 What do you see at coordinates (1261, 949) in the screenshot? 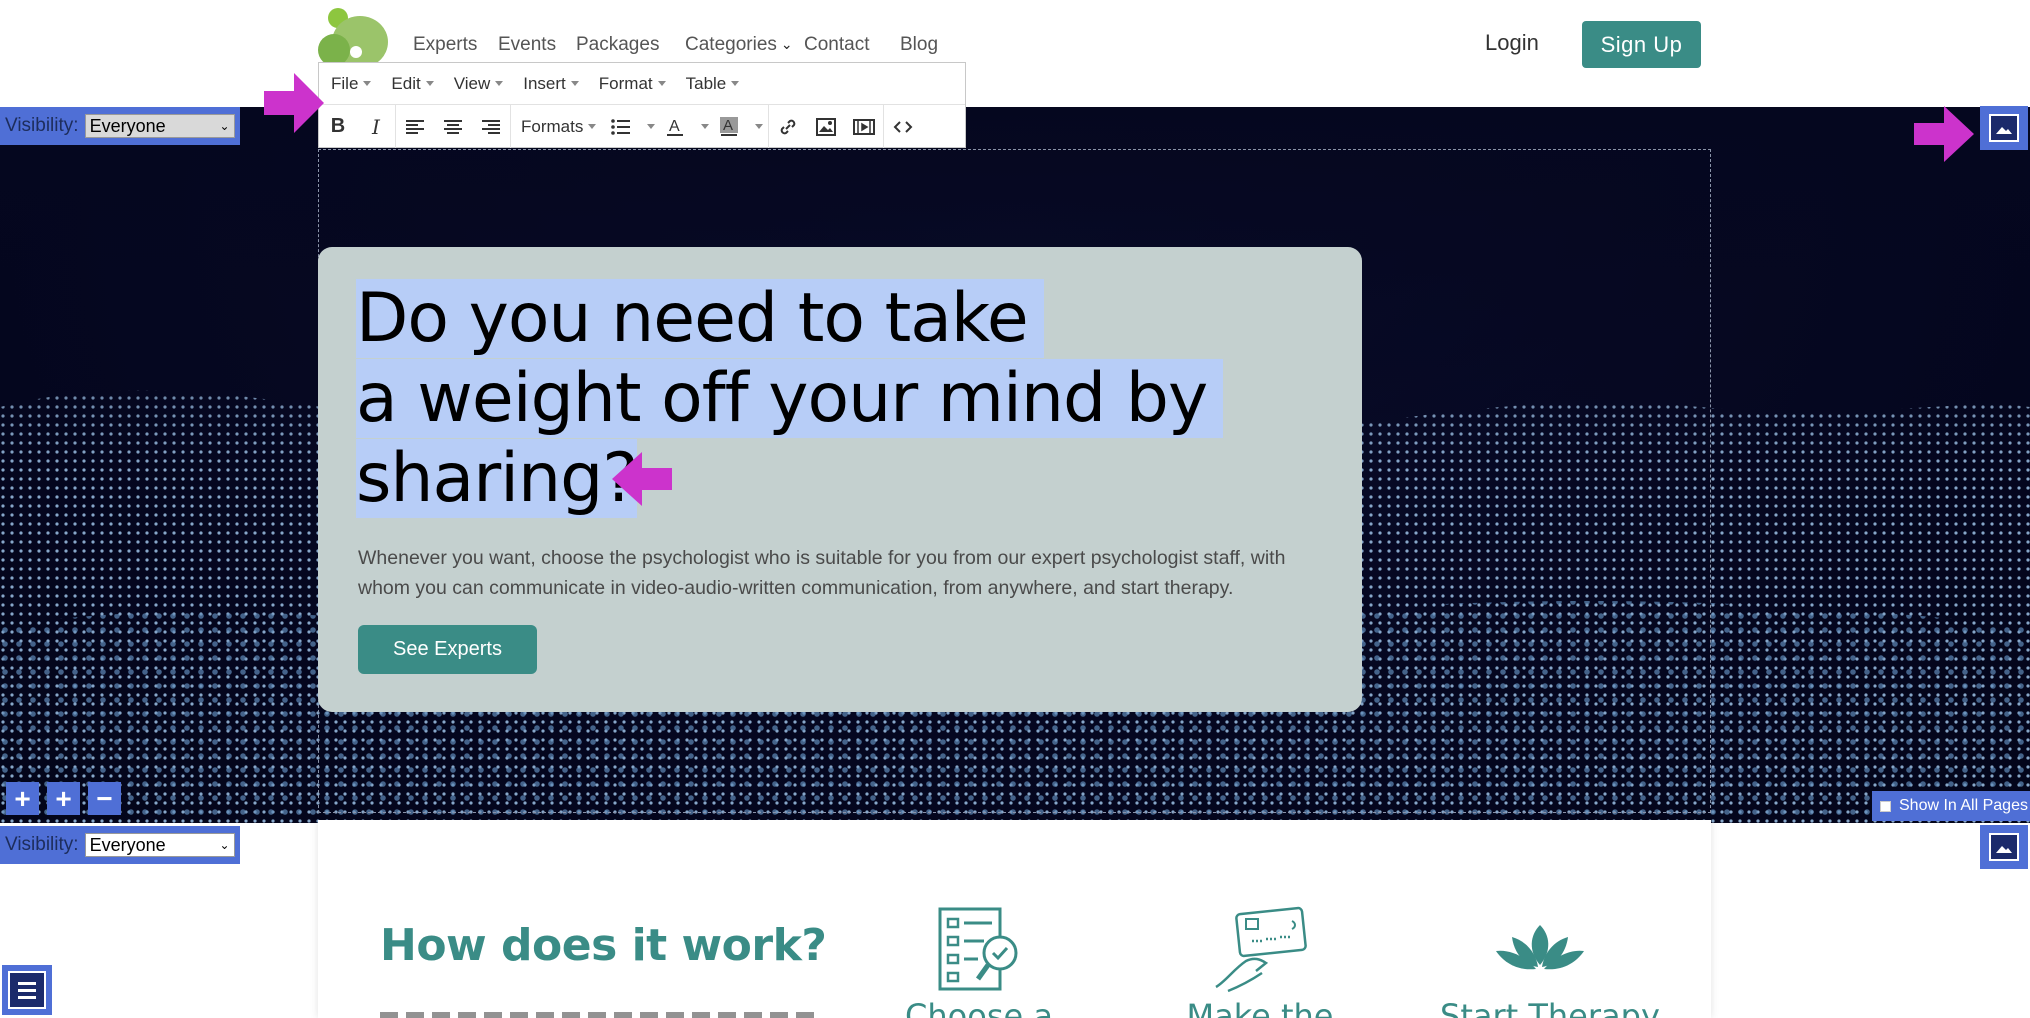
I see `card-payment-icon` at bounding box center [1261, 949].